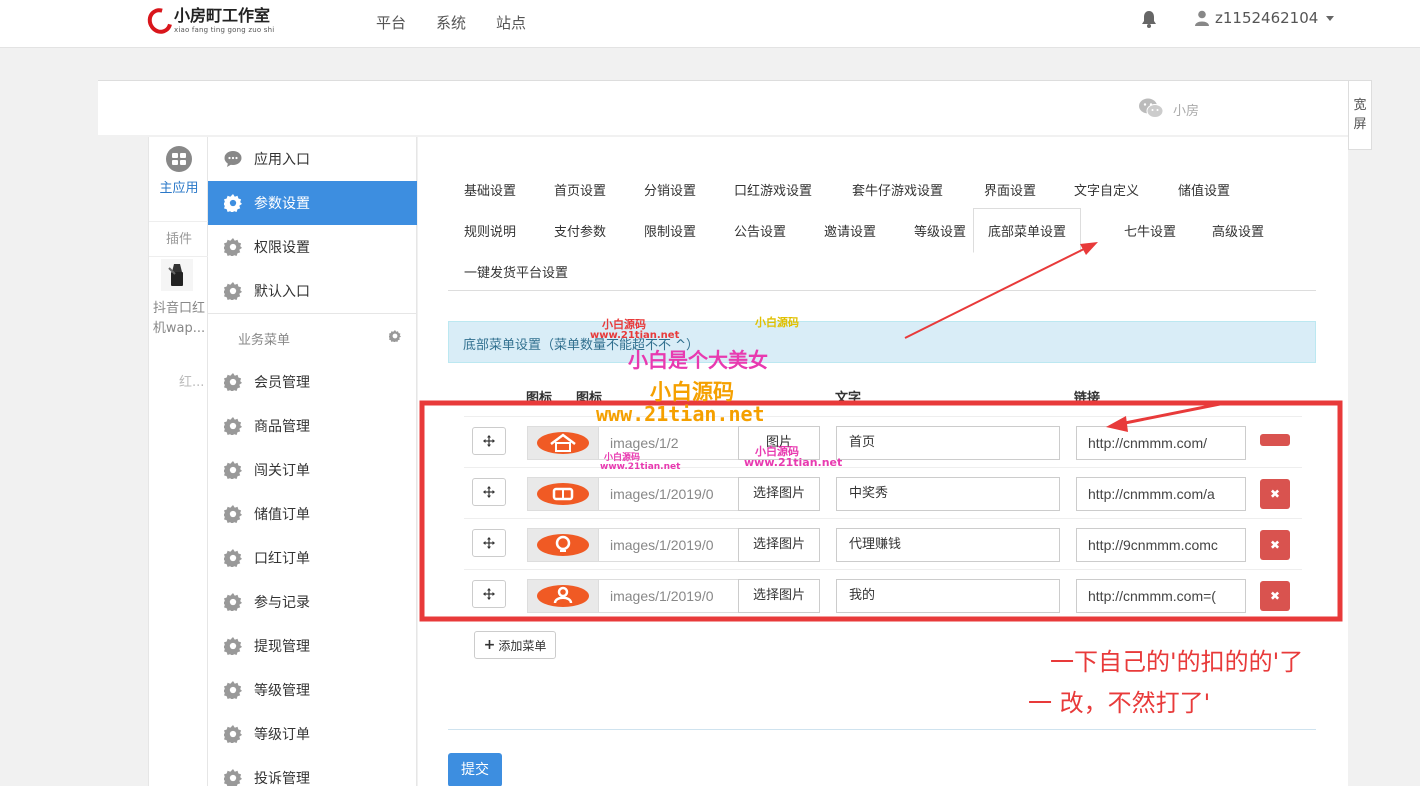 The width and height of the screenshot is (1420, 786). What do you see at coordinates (312, 382) in the screenshot?
I see `sidebar-biz-item: 会员管理` at bounding box center [312, 382].